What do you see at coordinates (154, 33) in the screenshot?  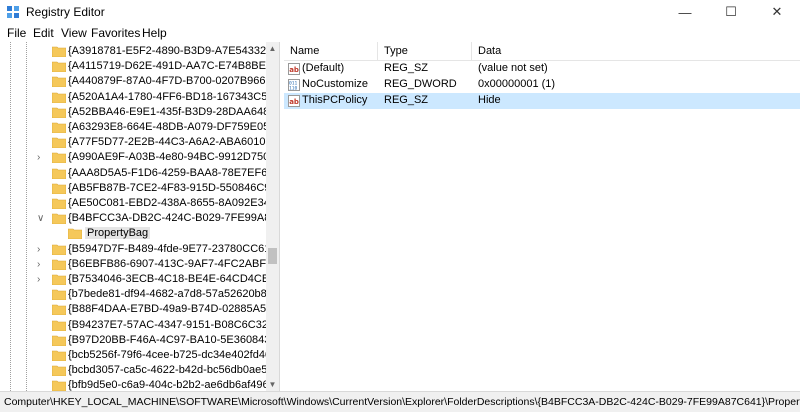 I see `menu-help: Help` at bounding box center [154, 33].